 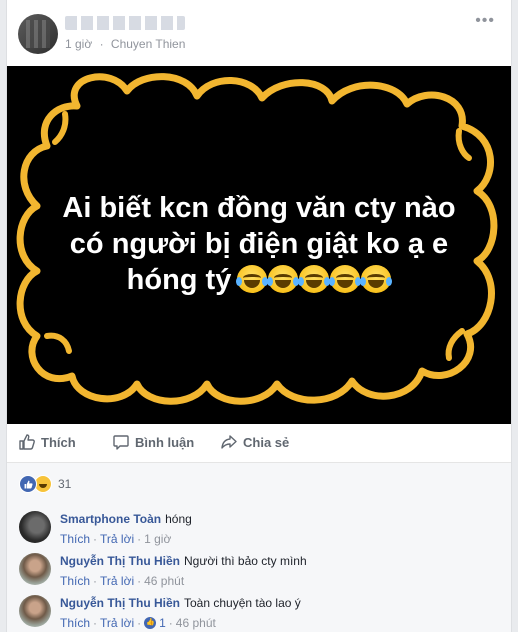 What do you see at coordinates (266, 442) in the screenshot?
I see `share-label: Chia sẻ` at bounding box center [266, 442].